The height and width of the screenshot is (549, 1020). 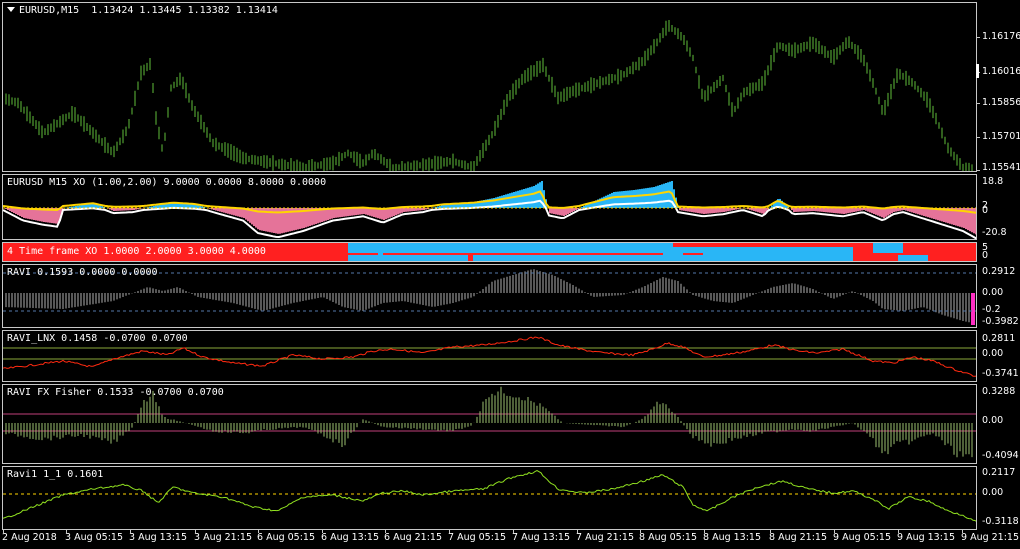 What do you see at coordinates (1000, 498) in the screenshot?
I see `ravi1-scale: 0.2117 0.00 -0.3118` at bounding box center [1000, 498].